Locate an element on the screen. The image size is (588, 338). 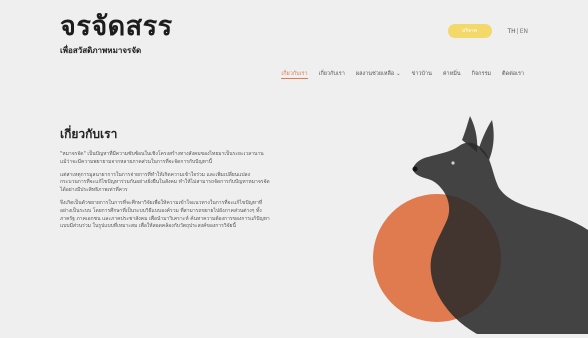
donate-button: บริจาค is located at coordinates (469, 31).